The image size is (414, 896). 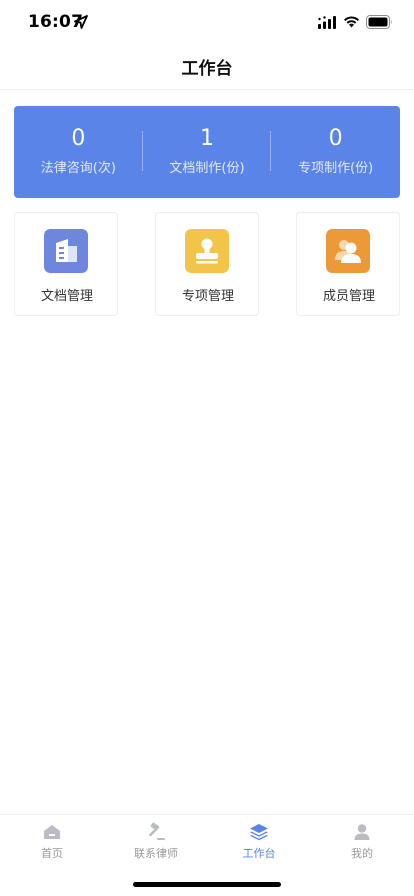 What do you see at coordinates (259, 832) in the screenshot?
I see `layers-icon` at bounding box center [259, 832].